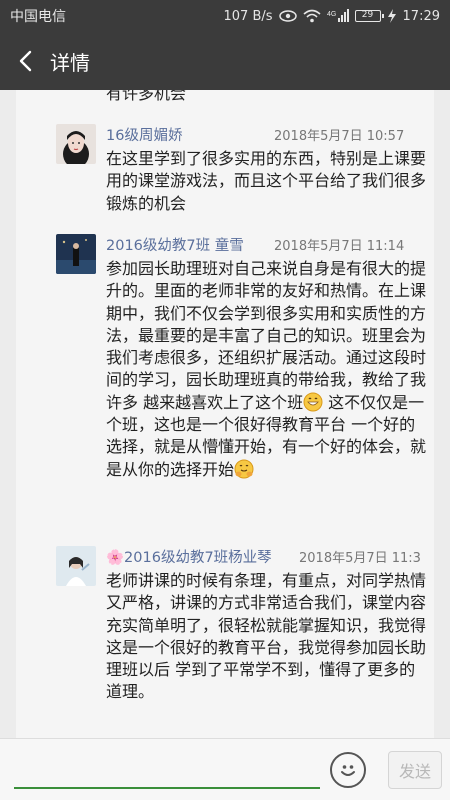 This screenshot has height=800, width=450. I want to click on hugging-emoji-icon, so click(244, 469).